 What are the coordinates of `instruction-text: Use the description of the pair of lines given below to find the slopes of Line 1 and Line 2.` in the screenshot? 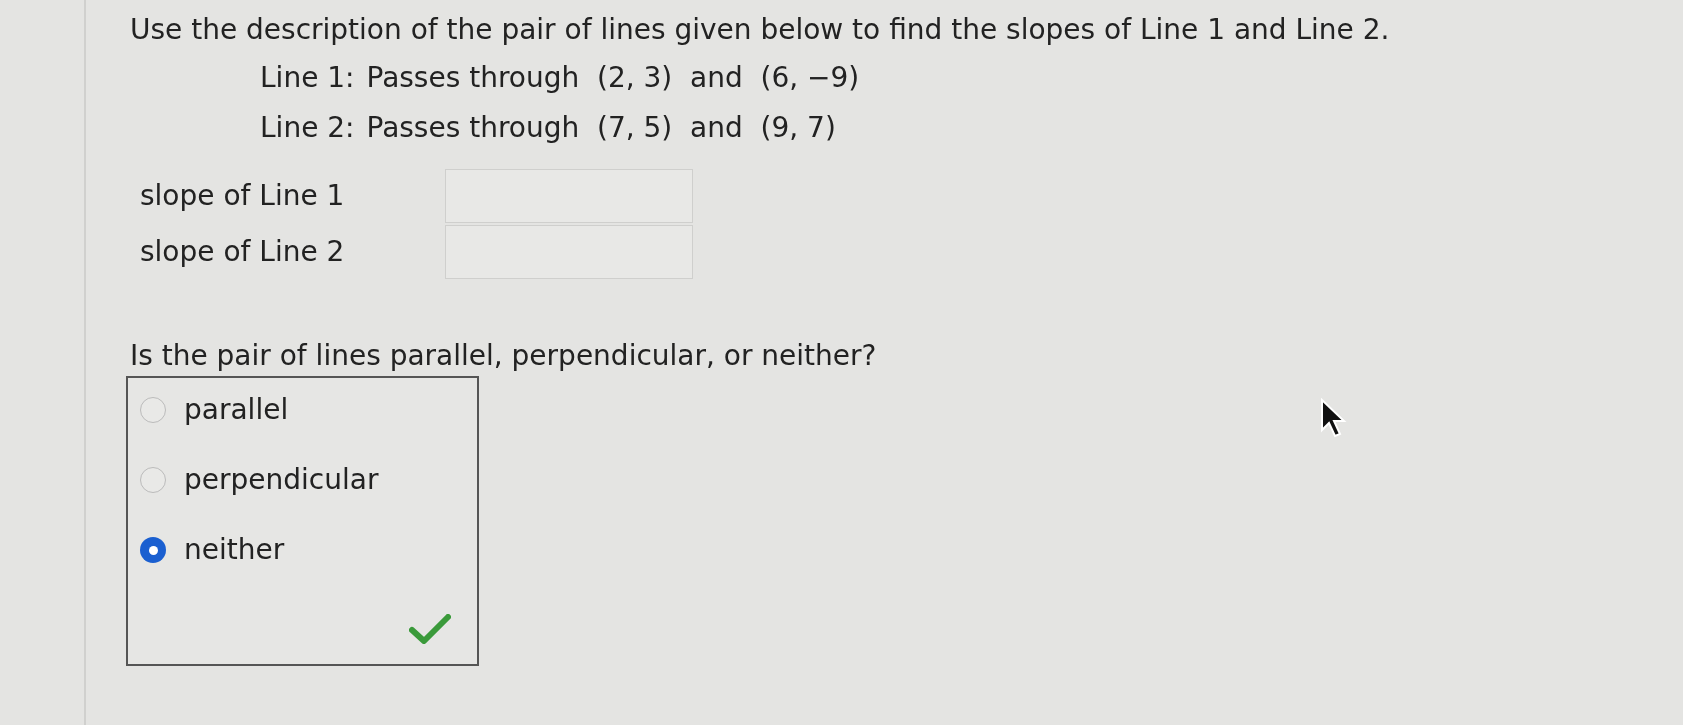 It's located at (760, 30).